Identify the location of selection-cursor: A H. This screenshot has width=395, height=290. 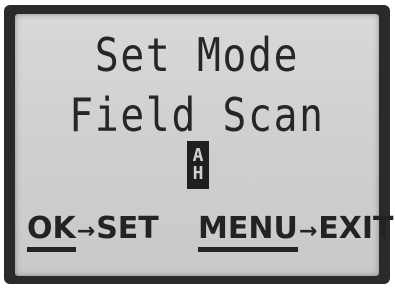
(198, 165).